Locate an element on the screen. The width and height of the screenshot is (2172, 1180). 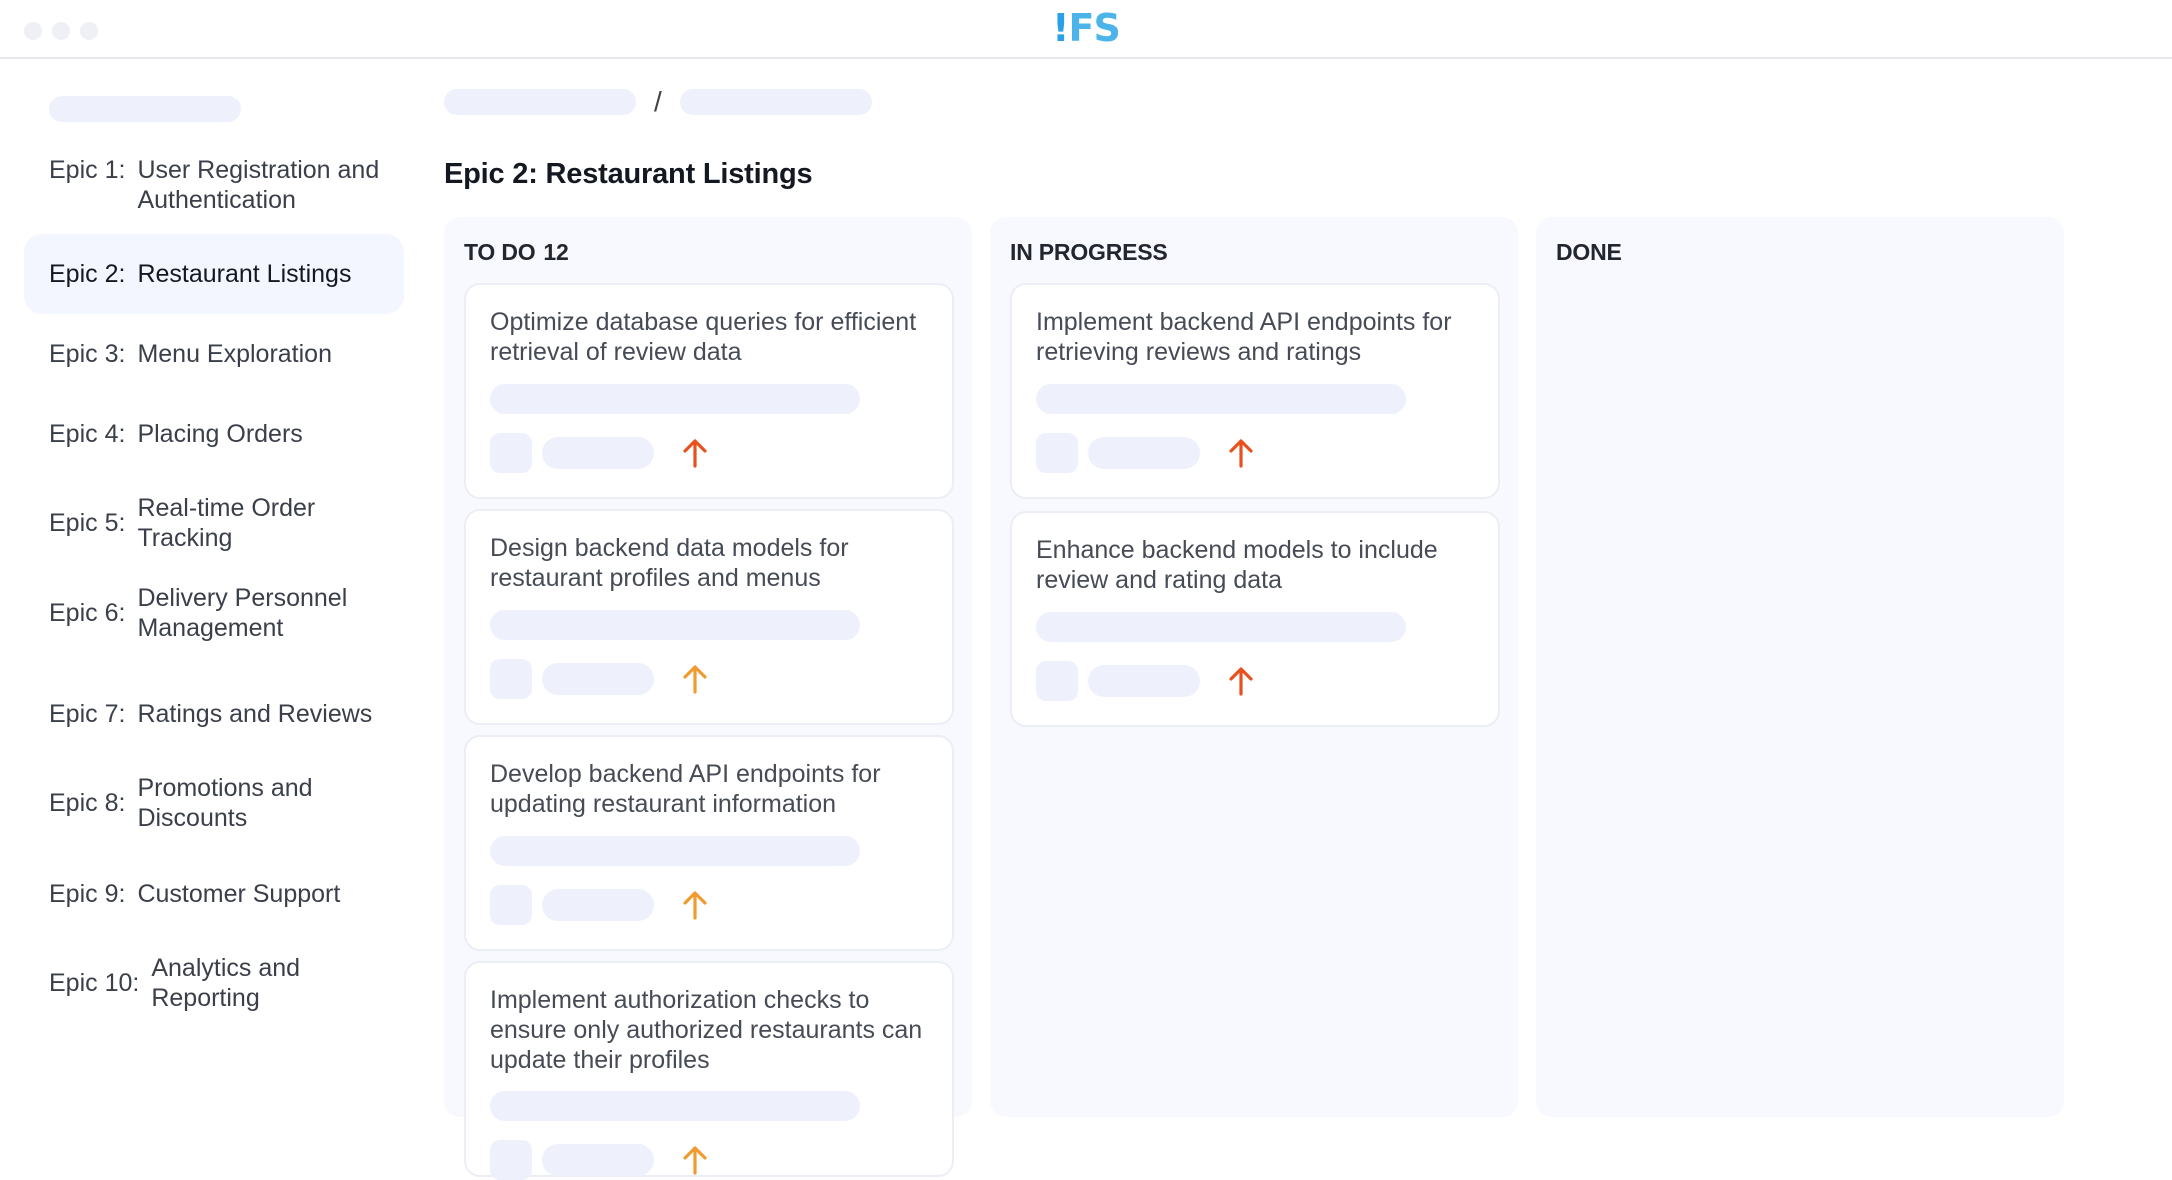
epic-title: Analytics and Reporting is located at coordinates (226, 983).